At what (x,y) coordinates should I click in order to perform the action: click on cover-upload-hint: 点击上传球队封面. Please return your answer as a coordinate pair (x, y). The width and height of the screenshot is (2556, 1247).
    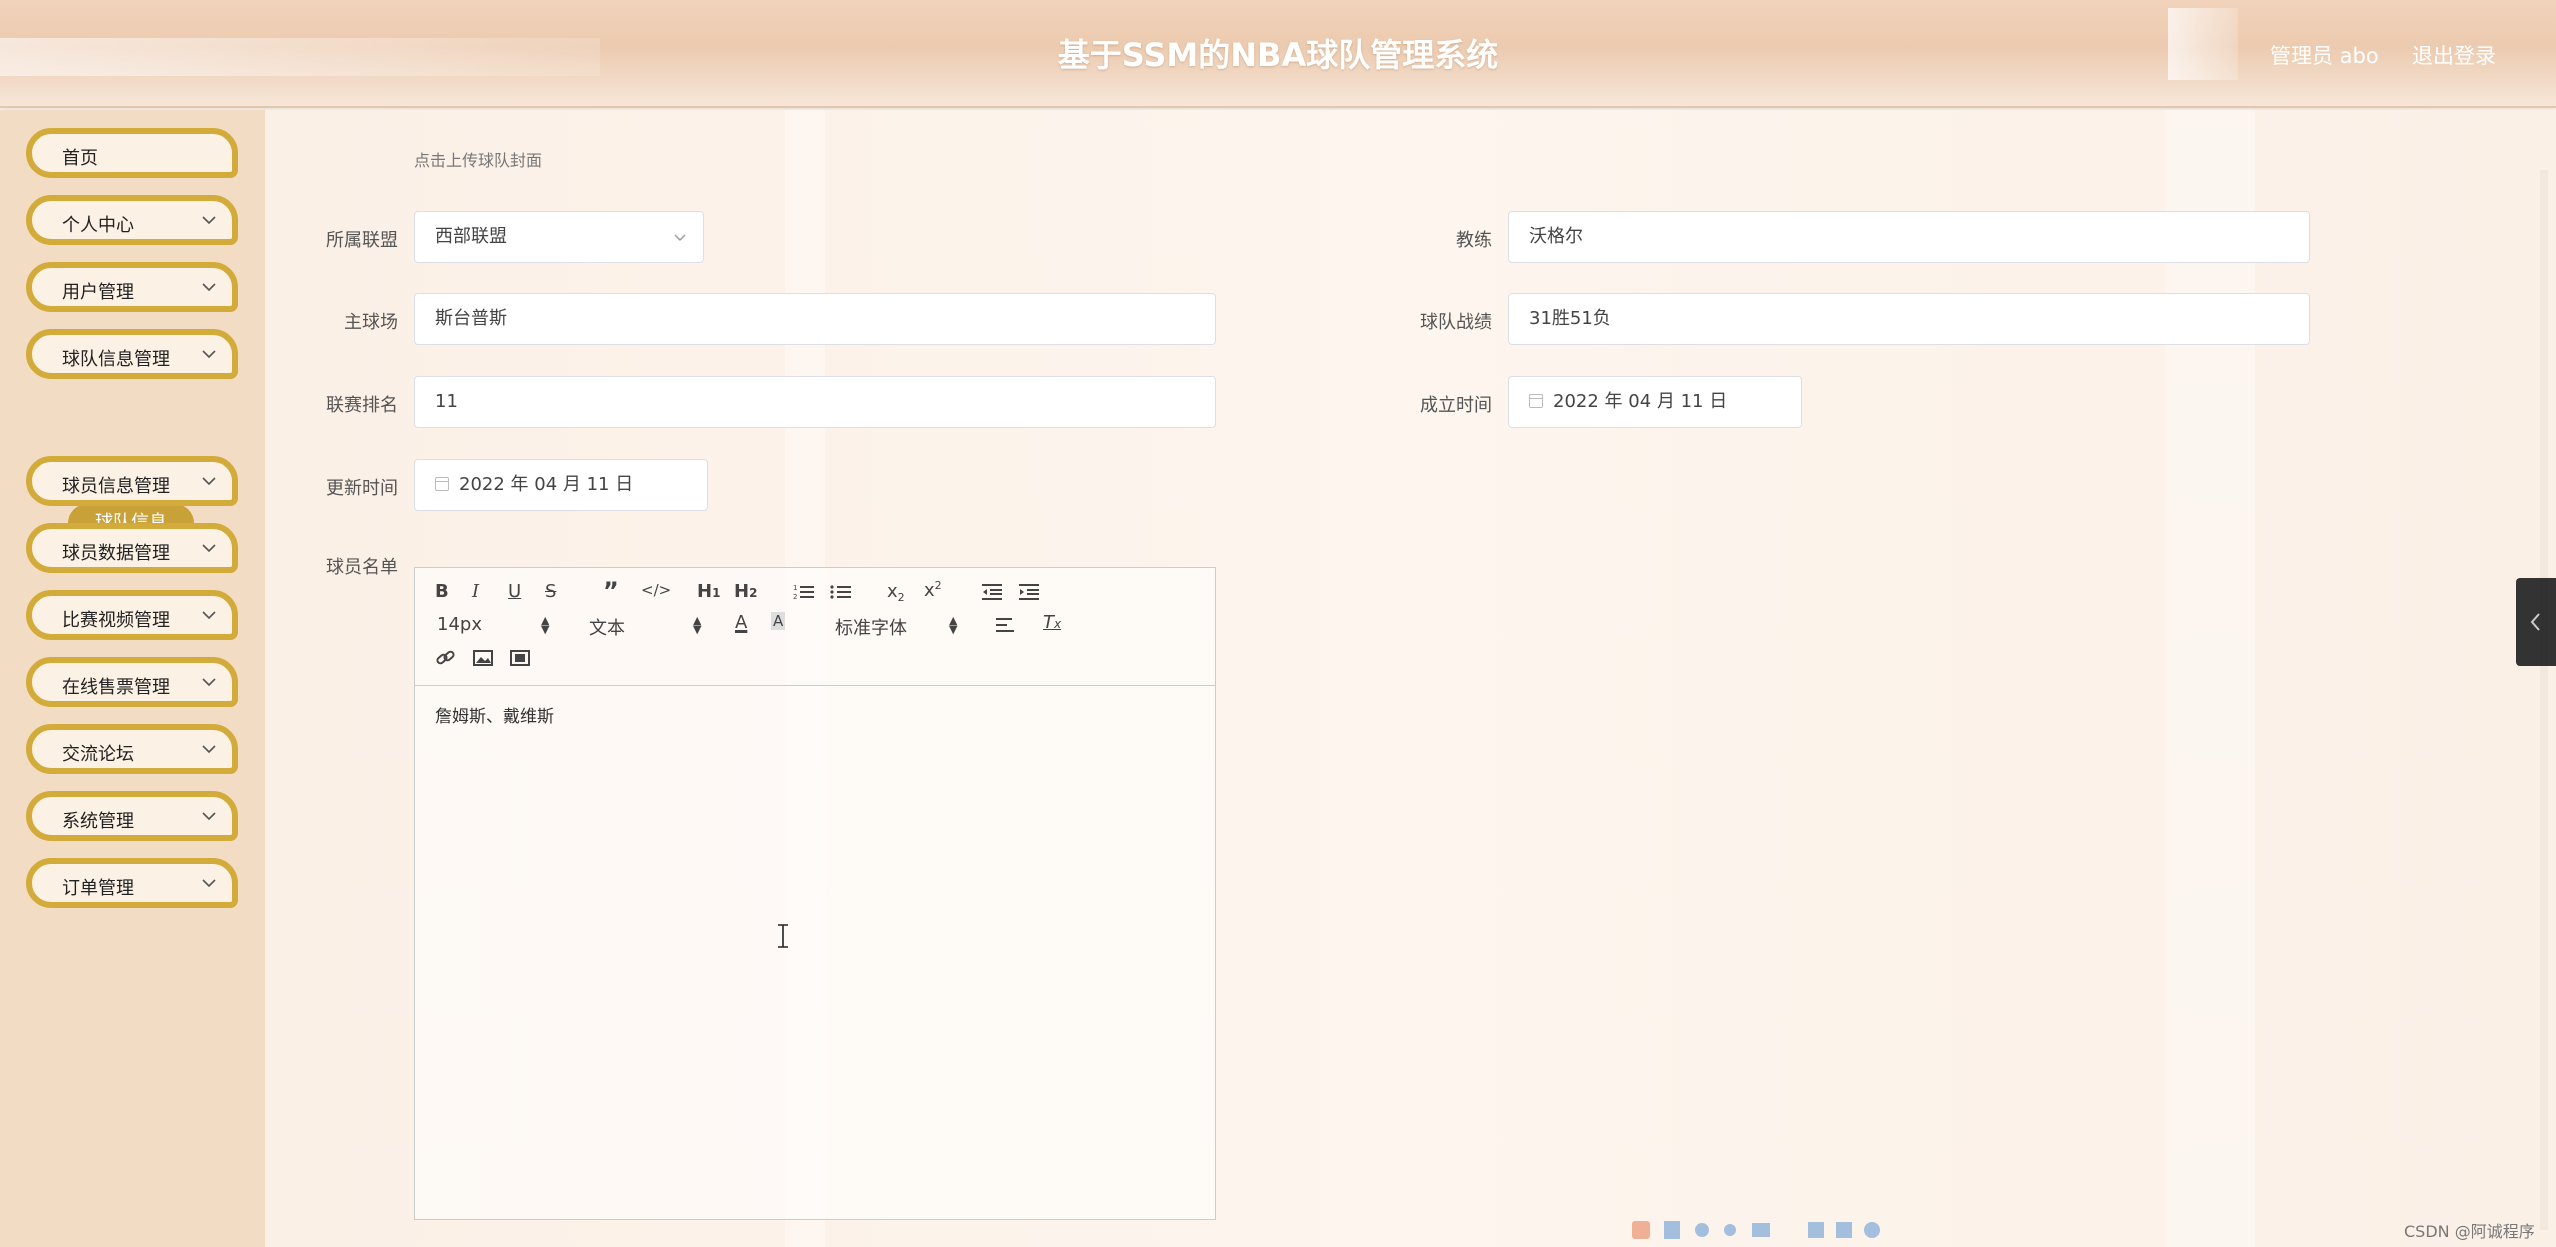
    Looking at the image, I should click on (478, 159).